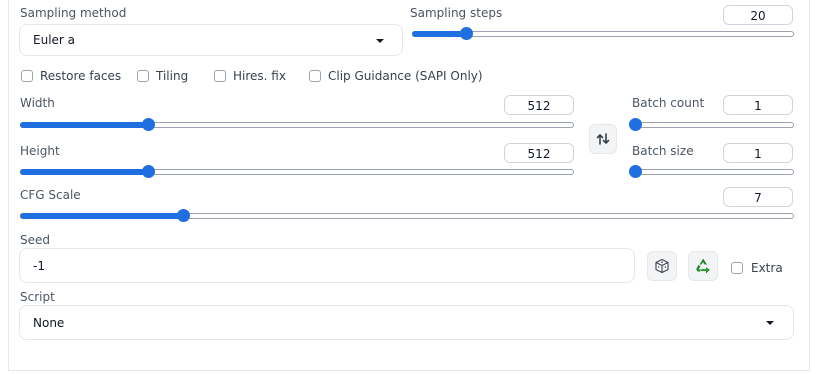 This screenshot has height=374, width=820. Describe the element at coordinates (539, 105) in the screenshot. I see `width-input: 512` at that location.